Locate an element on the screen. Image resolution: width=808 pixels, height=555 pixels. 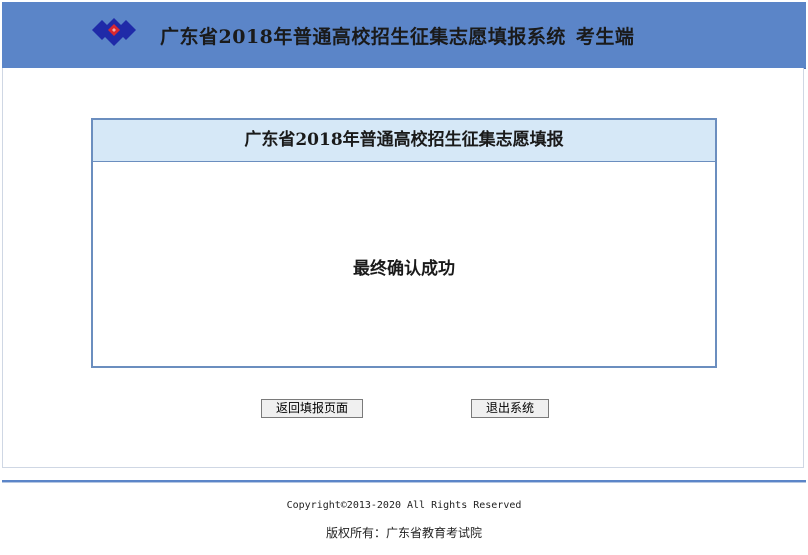
success-message: 最终确认成功 is located at coordinates (404, 269).